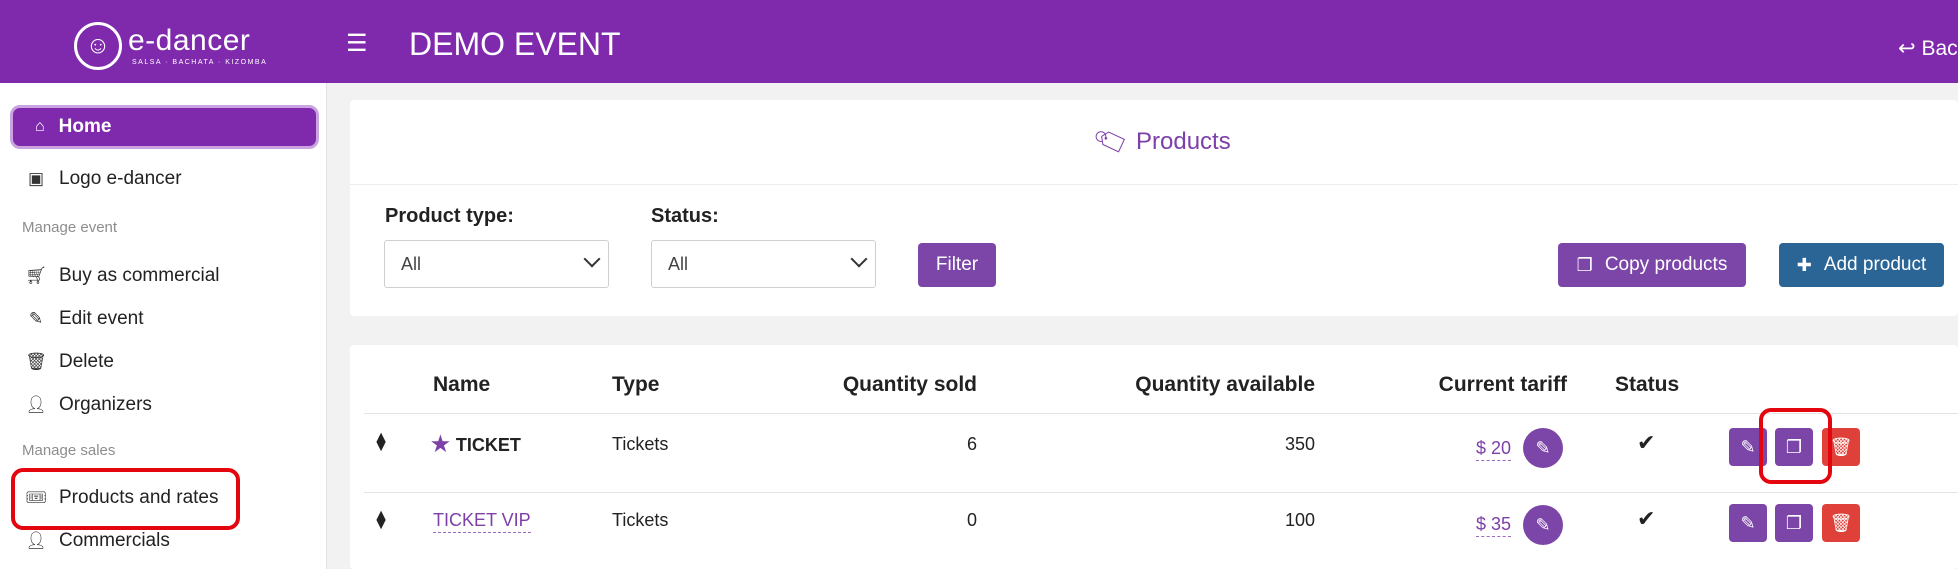  I want to click on section-manage-sales: Manage sales, so click(69, 450).